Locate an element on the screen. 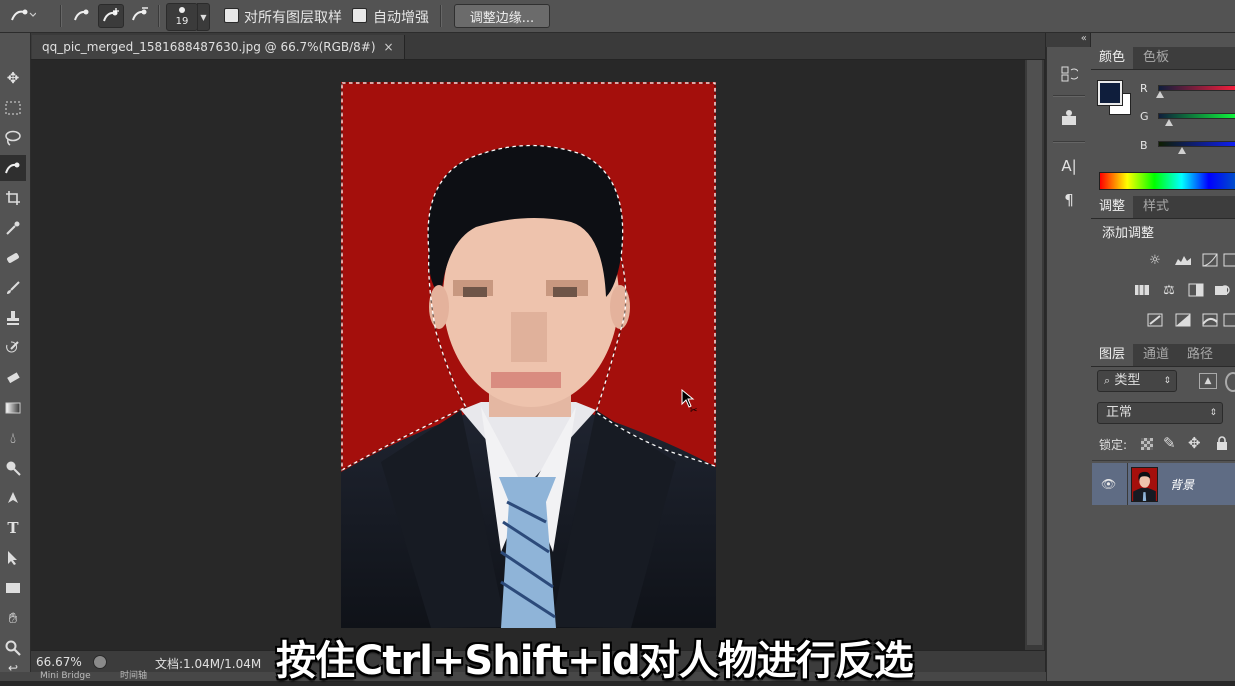  eraser-tool is located at coordinates (13, 378).